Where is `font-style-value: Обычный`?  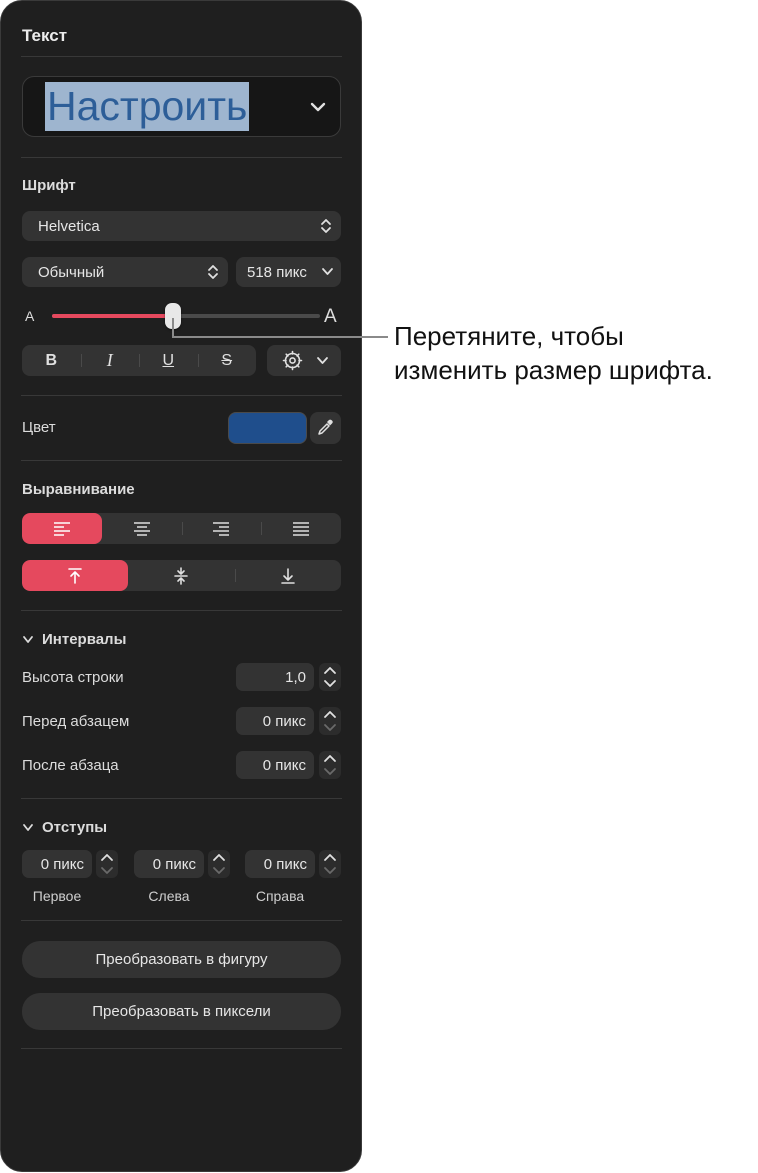 font-style-value: Обычный is located at coordinates (71, 272).